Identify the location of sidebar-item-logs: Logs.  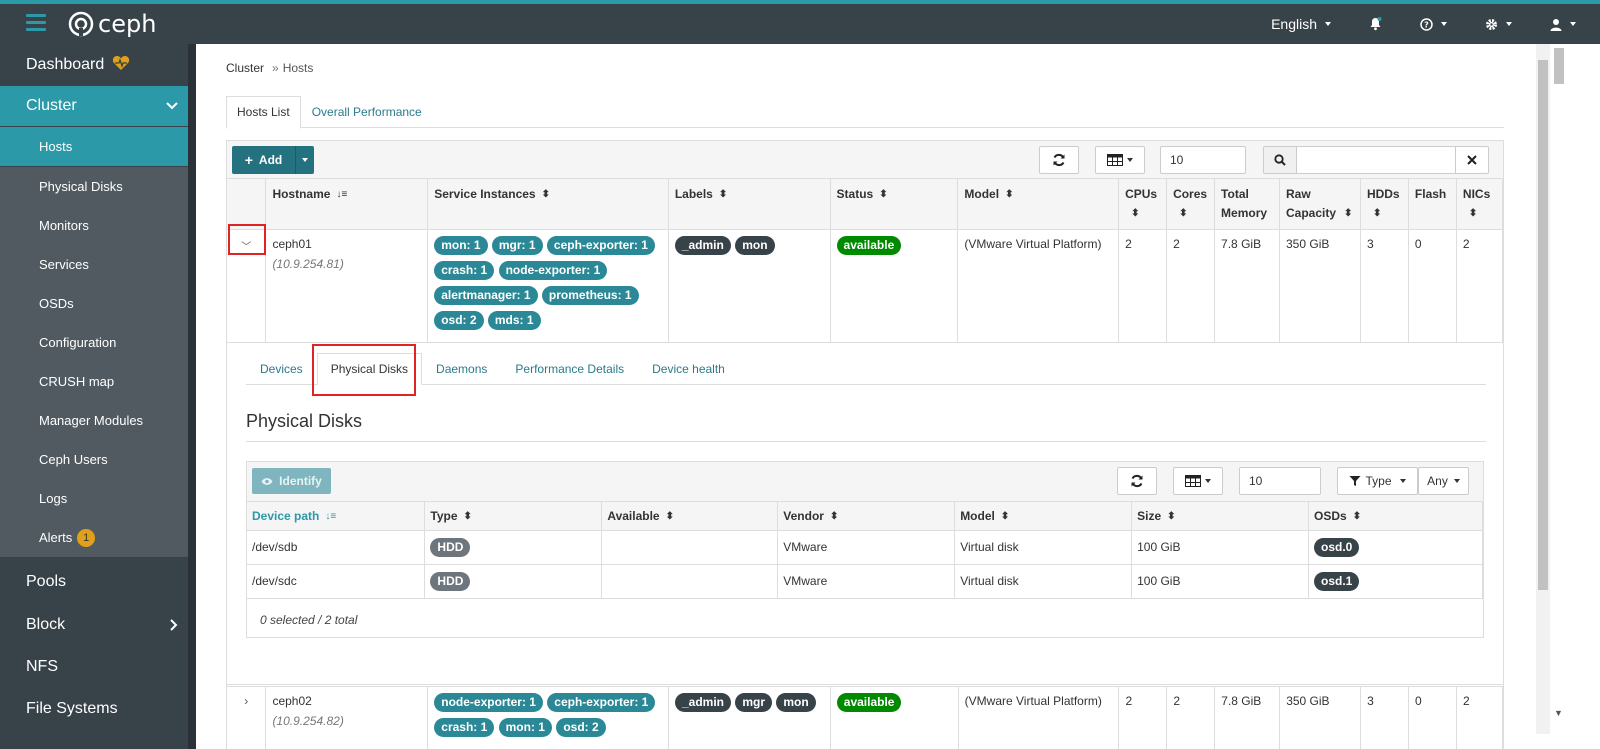
(94, 498).